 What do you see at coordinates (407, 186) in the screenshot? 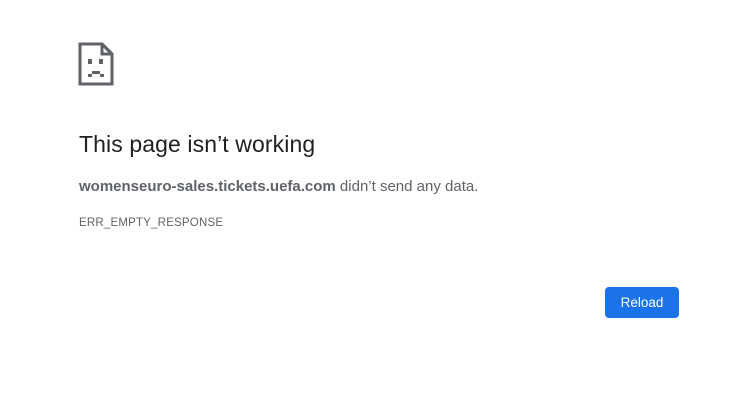
I see `error-message-suffix: didn’t send any data.` at bounding box center [407, 186].